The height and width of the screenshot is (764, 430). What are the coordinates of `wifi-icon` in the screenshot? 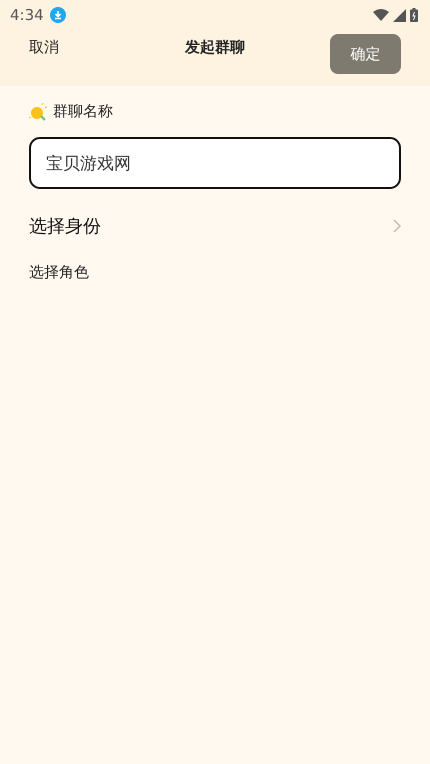 It's located at (381, 15).